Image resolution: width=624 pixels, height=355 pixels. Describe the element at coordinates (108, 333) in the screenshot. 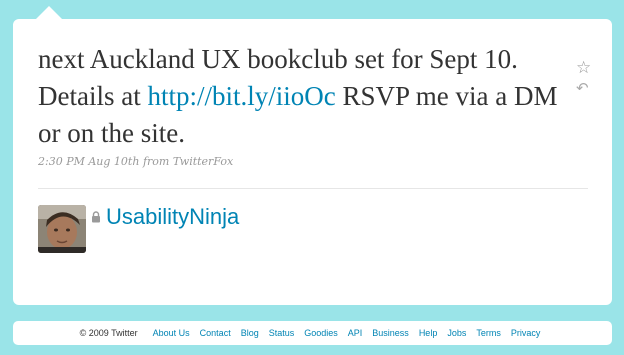

I see `copyright: © 2009 Twitter` at that location.